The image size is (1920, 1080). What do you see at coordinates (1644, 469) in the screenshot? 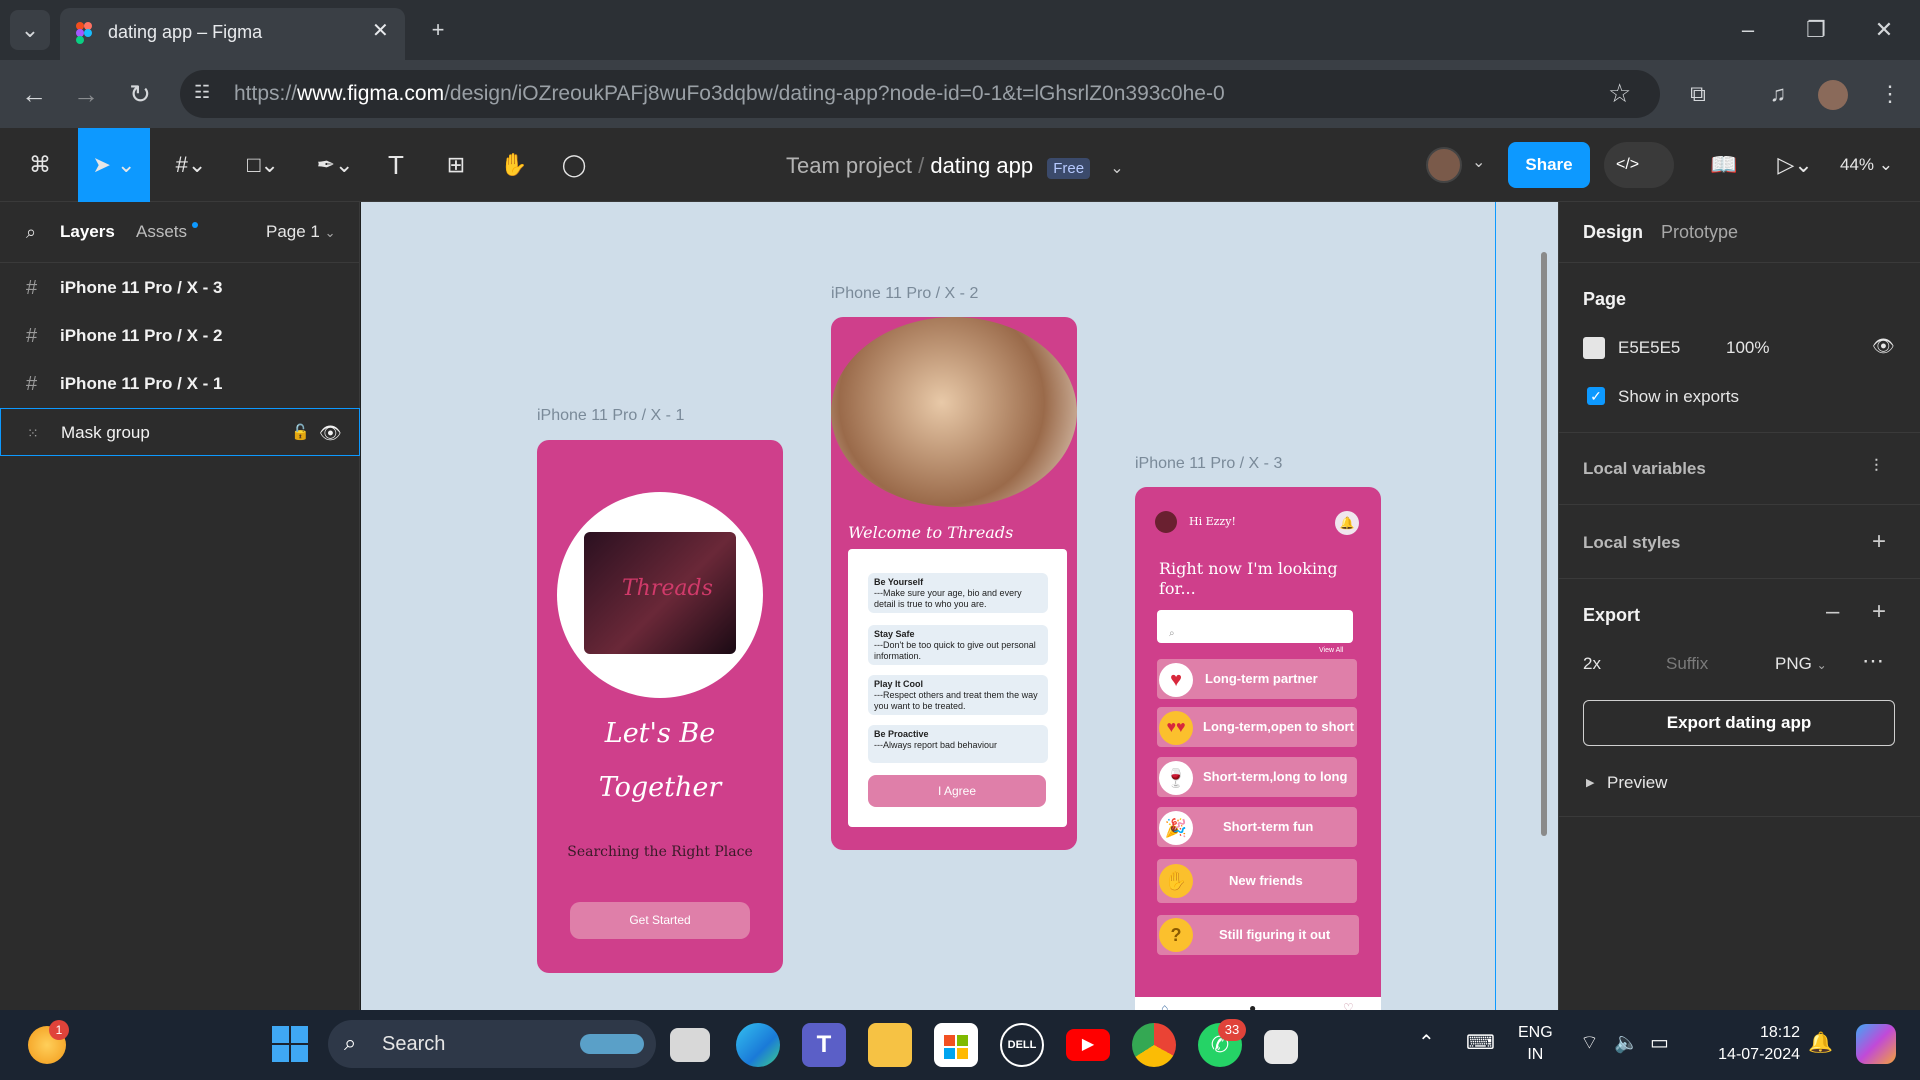
I see `local-variables-heading: Local variables` at bounding box center [1644, 469].